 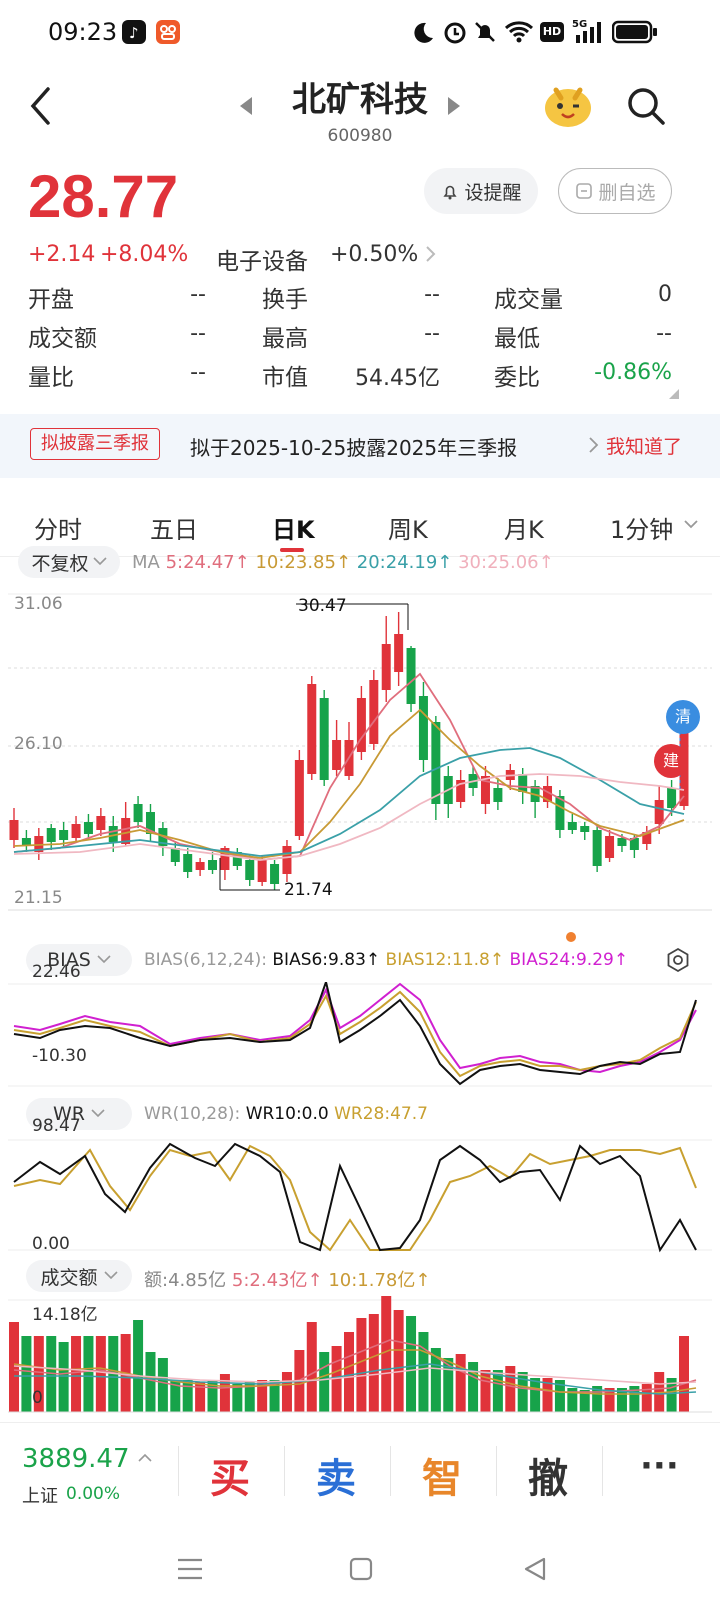 I want to click on chevron-right-icon, so click(x=431, y=254).